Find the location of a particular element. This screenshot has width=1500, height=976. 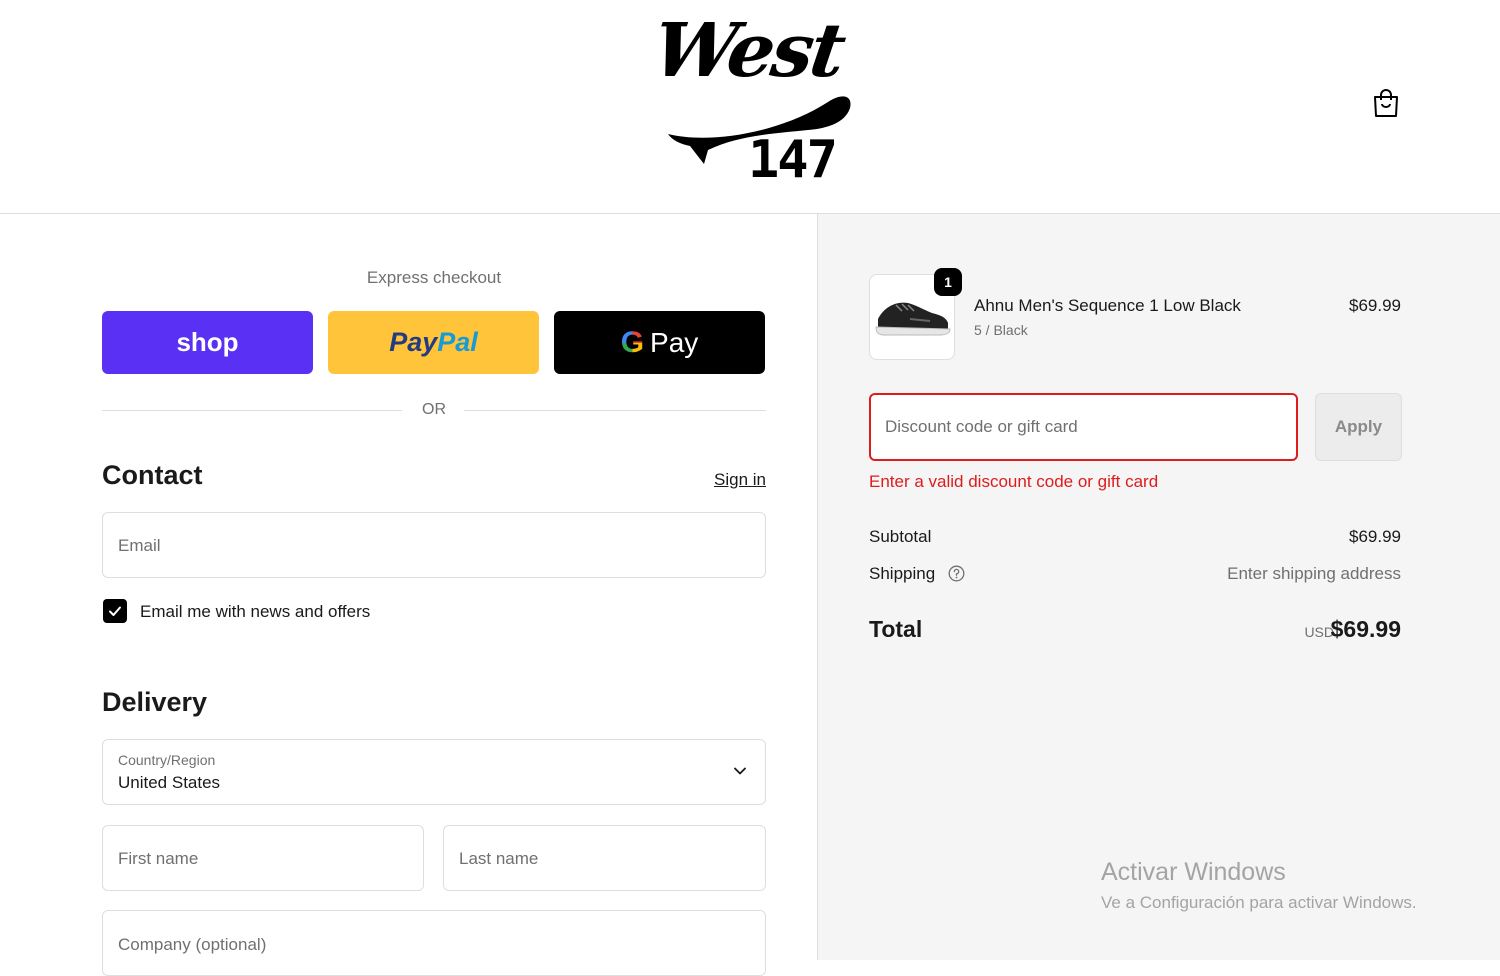

product-name: Ahnu Men's Sequence 1 Low Black is located at coordinates (1107, 305).